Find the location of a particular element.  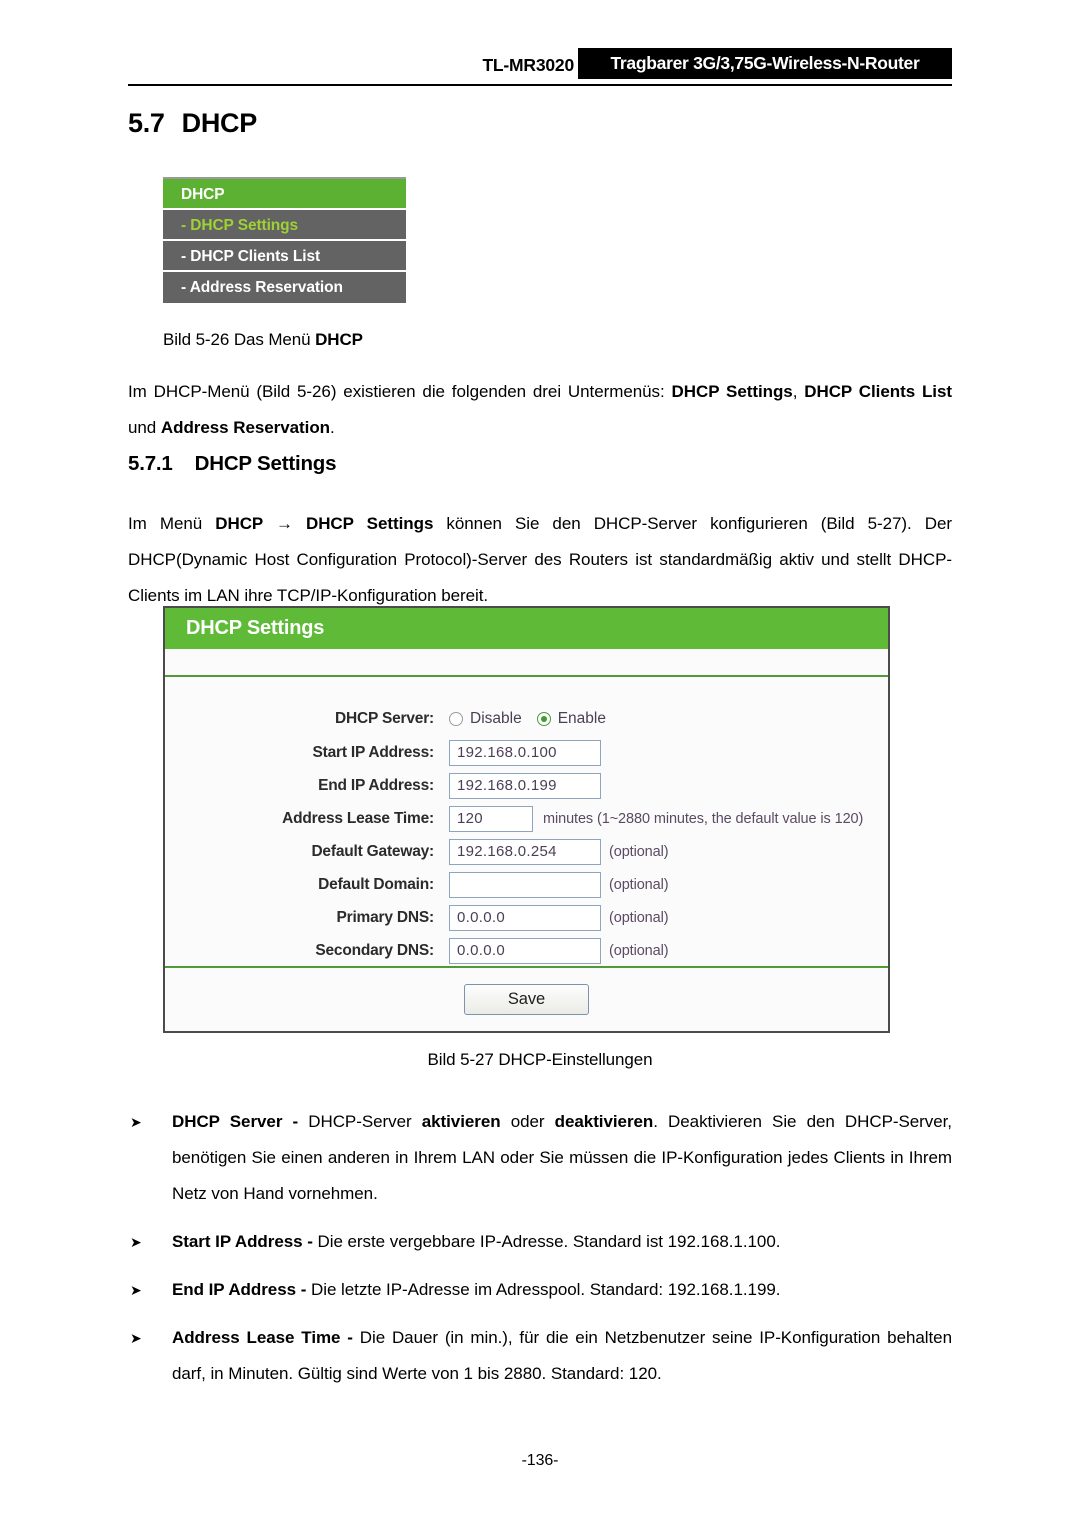

header-product-tag: Tragbarer 3G/3,75G-Wireless-N-Router is located at coordinates (765, 63).